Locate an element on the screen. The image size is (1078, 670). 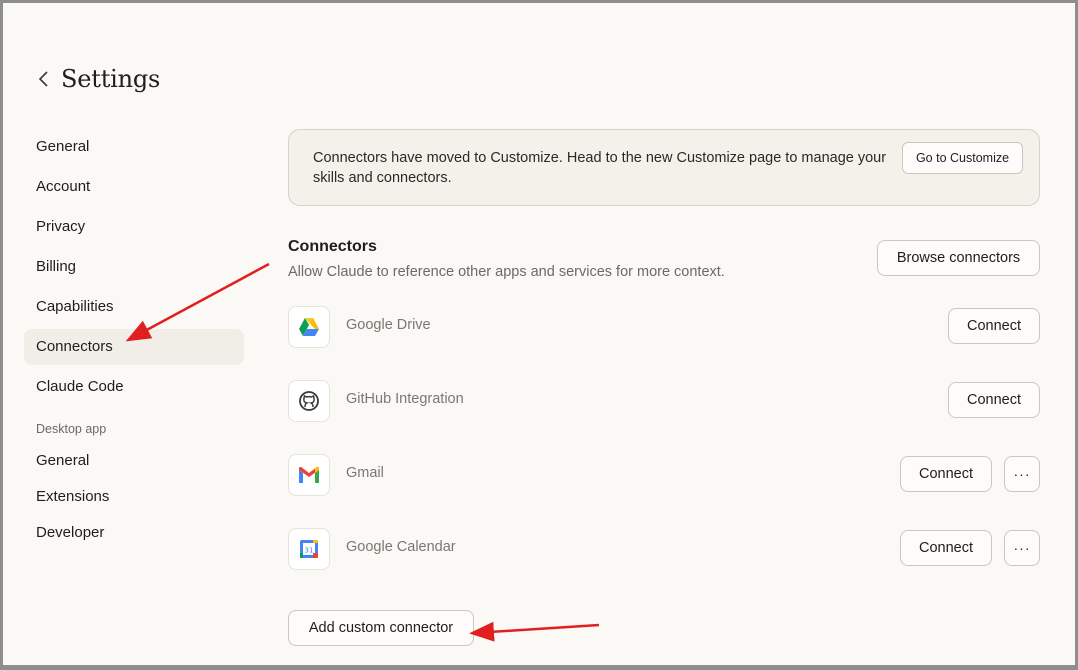
sidebar-item-developer: Developer is located at coordinates (134, 533).